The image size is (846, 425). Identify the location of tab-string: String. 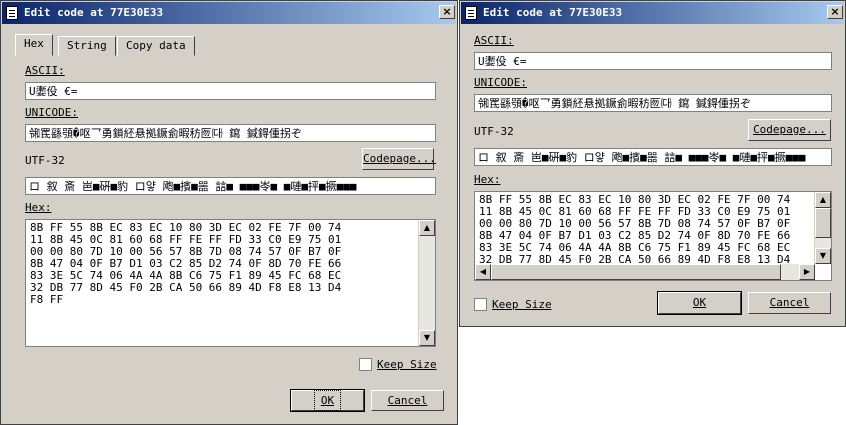
(87, 46).